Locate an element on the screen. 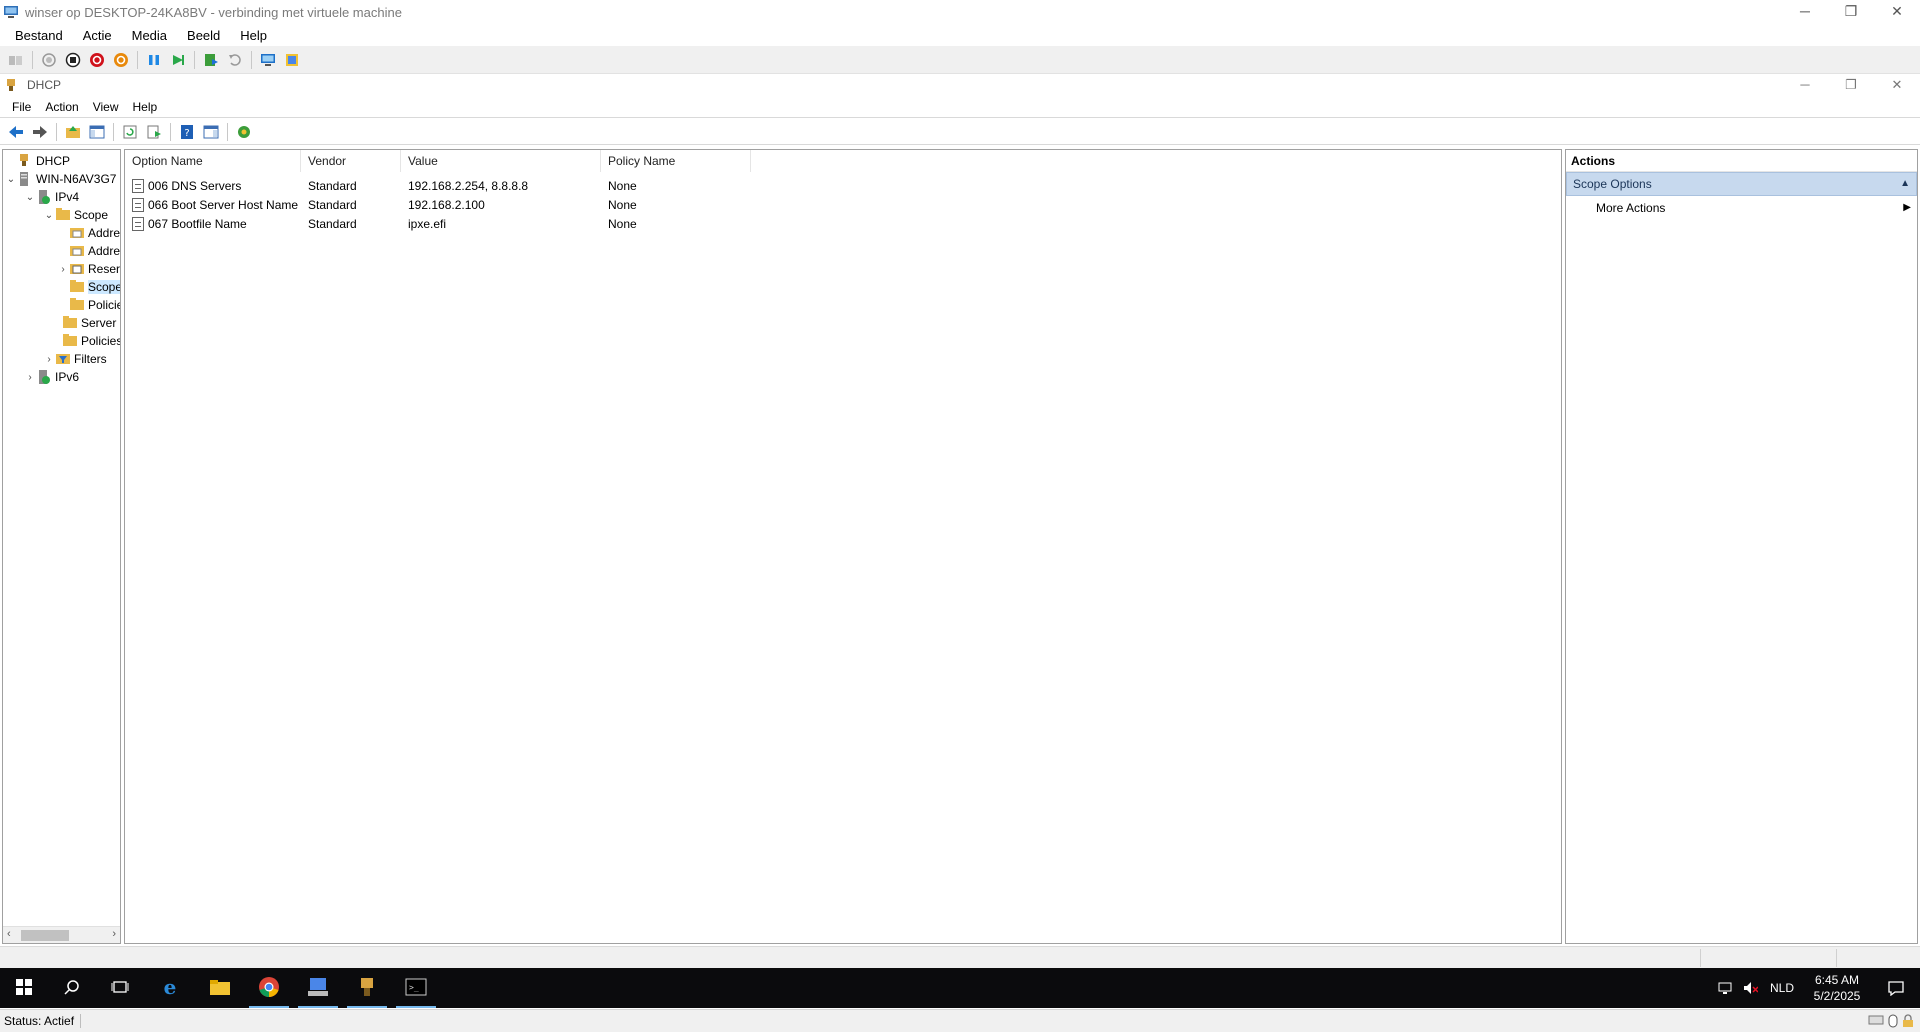 This screenshot has height=1032, width=1920. search-icon is located at coordinates (72, 988).